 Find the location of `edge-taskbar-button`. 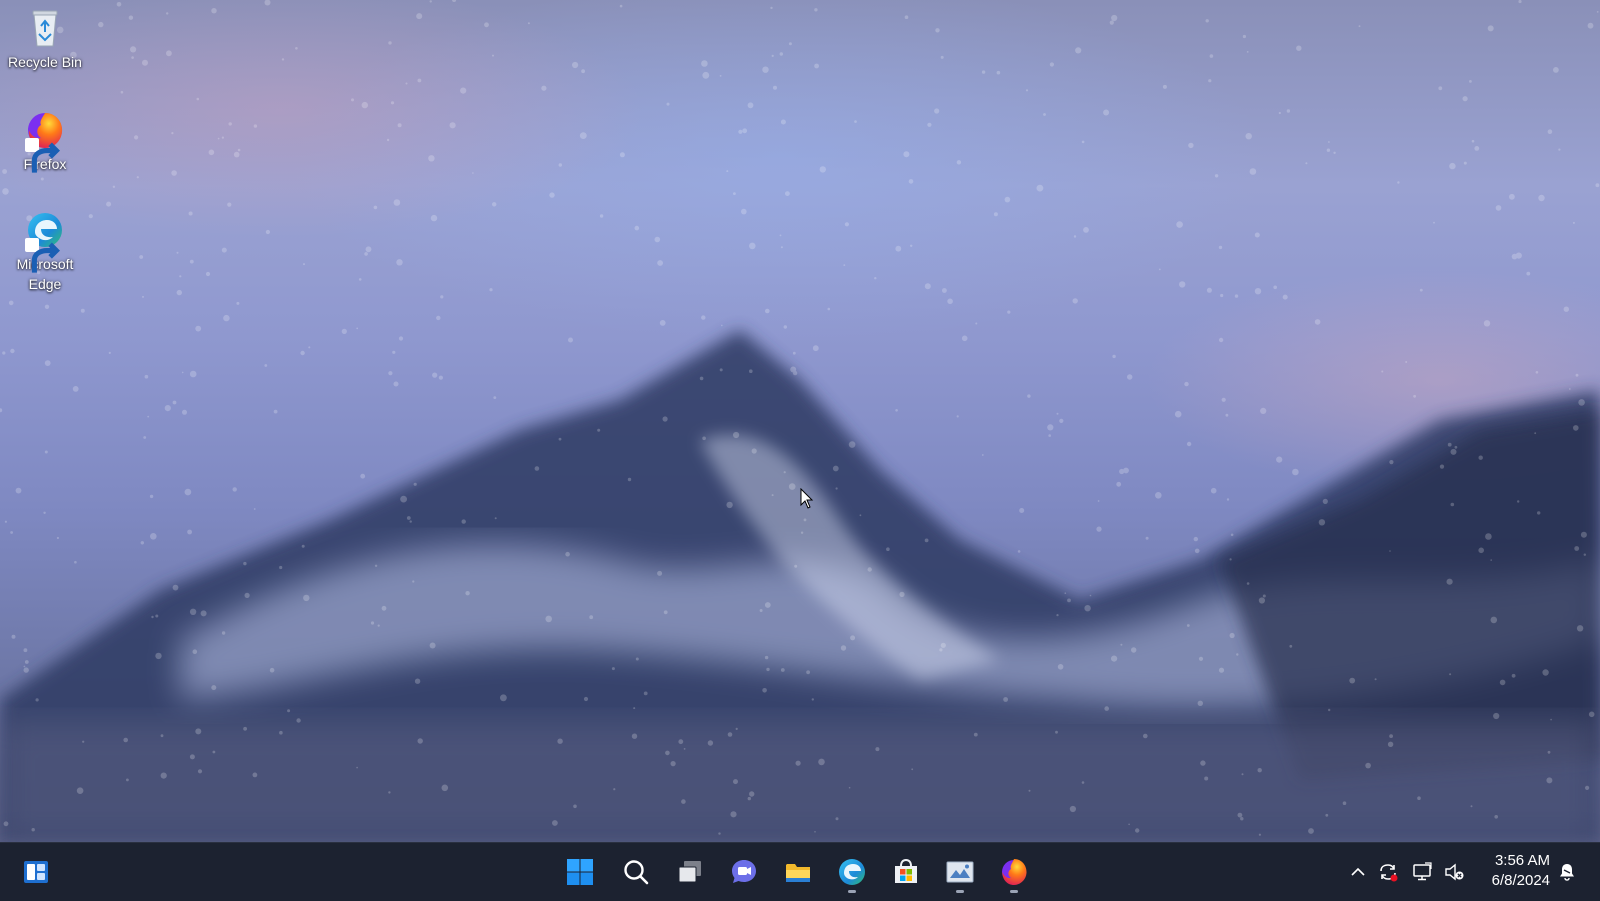

edge-taskbar-button is located at coordinates (852, 872).